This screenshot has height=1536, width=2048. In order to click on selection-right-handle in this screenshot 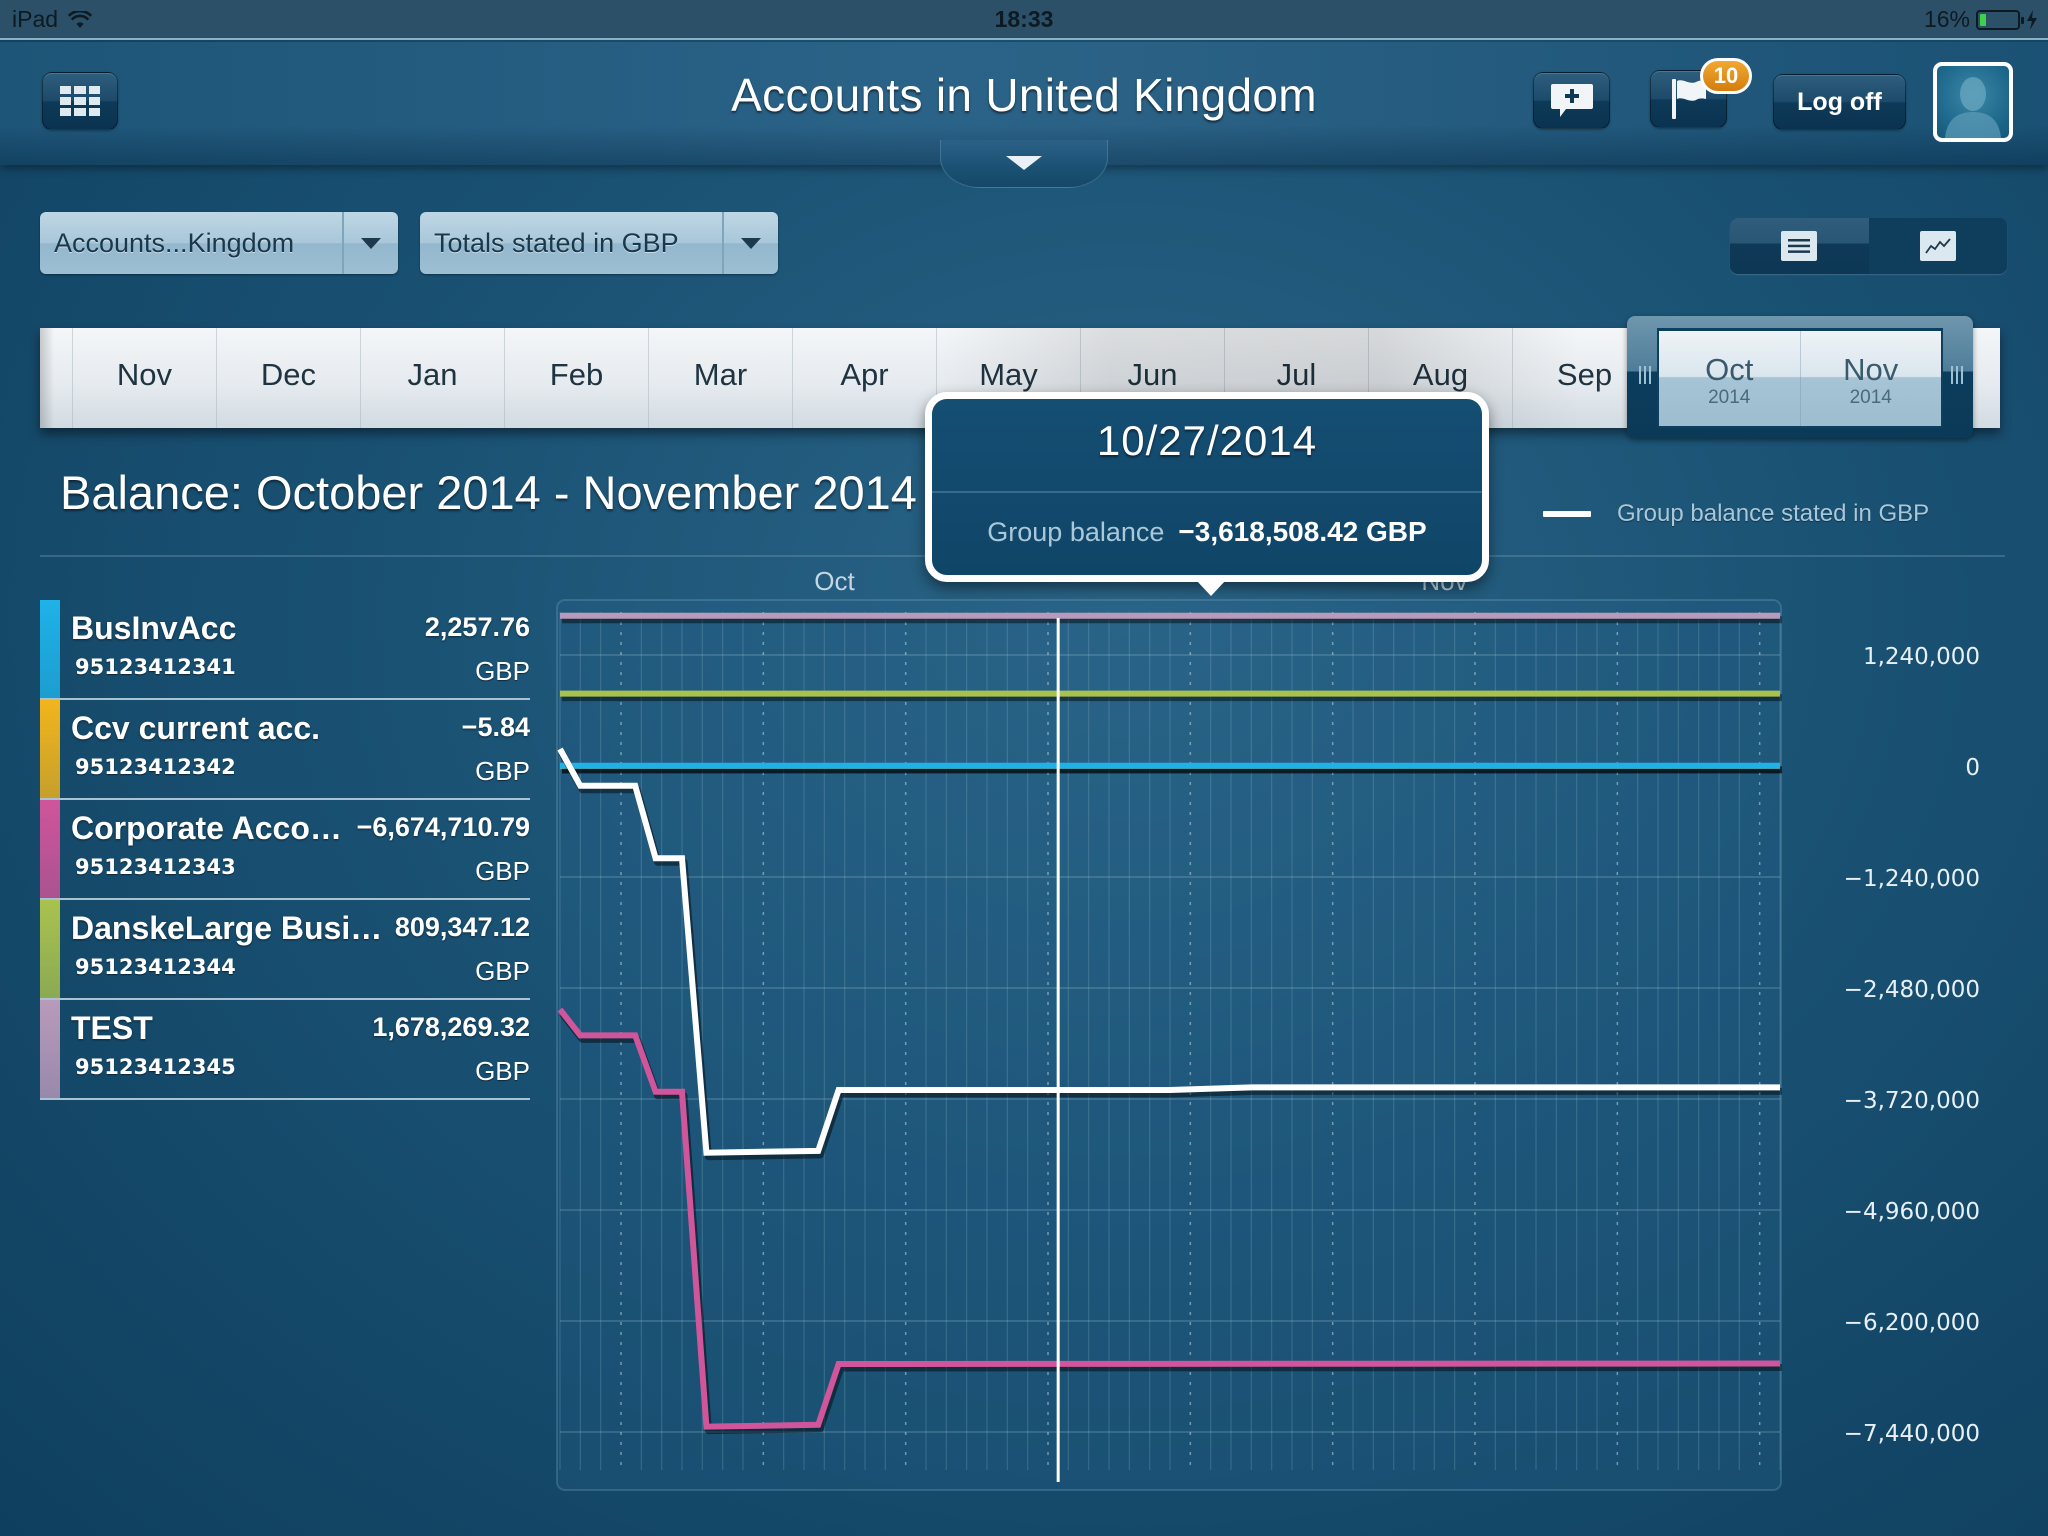, I will do `click(1957, 376)`.